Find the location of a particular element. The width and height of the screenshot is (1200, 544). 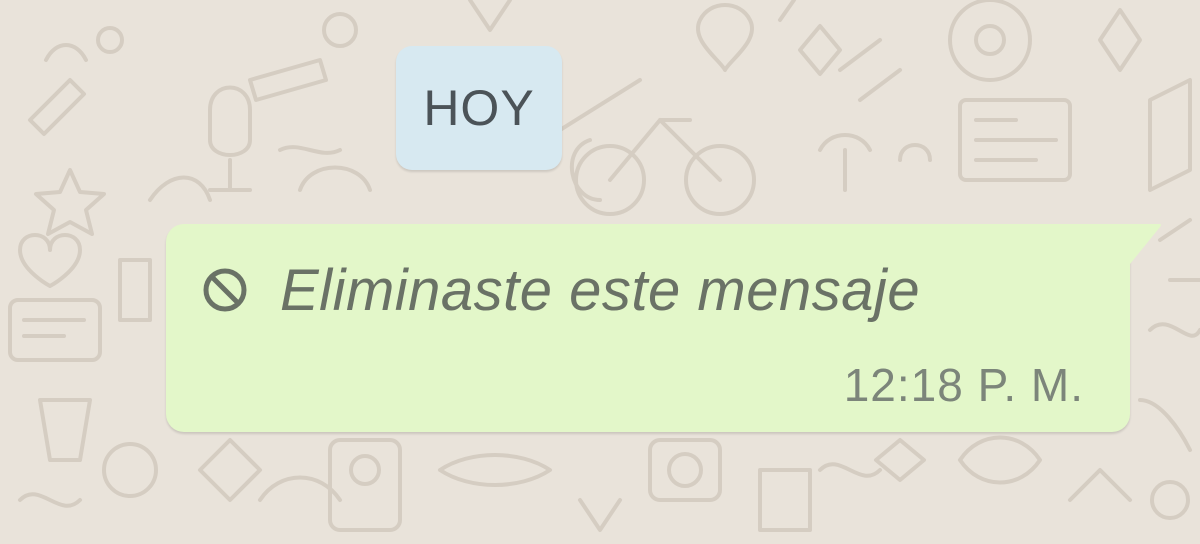

deleted-message-row: Eliminaste este mensaje is located at coordinates (561, 290).